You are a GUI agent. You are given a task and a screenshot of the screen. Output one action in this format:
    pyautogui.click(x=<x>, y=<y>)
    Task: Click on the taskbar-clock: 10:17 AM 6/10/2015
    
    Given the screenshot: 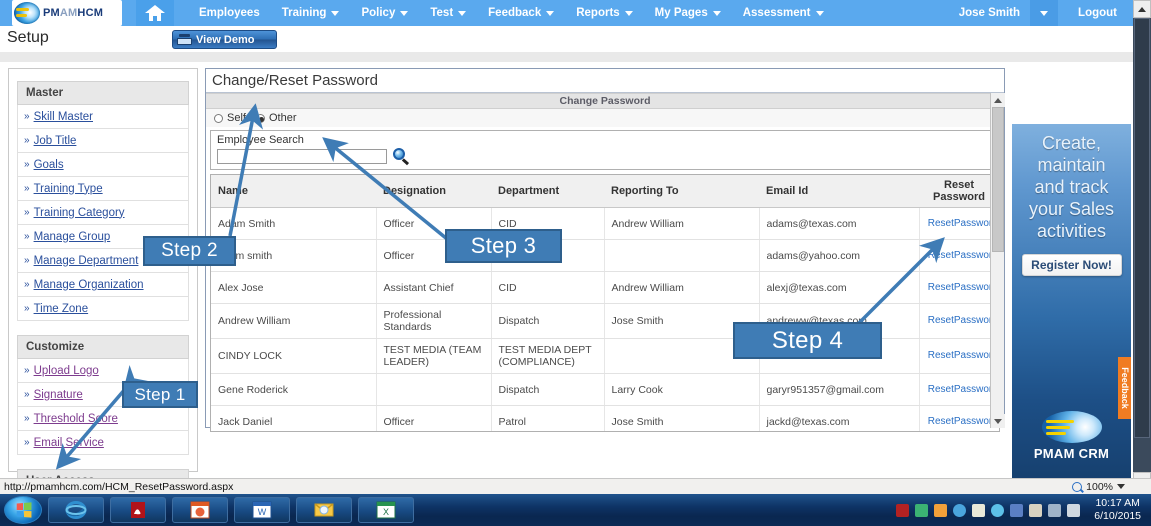 What is the action you would take?
    pyautogui.click(x=1115, y=510)
    